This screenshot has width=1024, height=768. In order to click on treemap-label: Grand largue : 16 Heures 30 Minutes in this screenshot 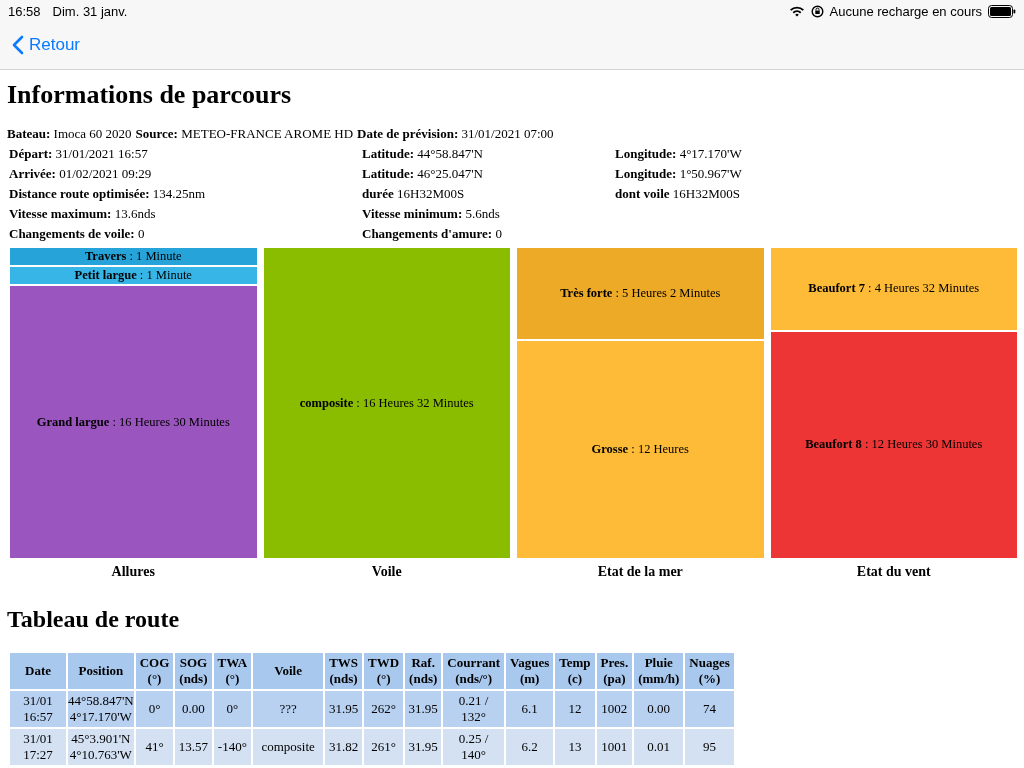, I will do `click(133, 422)`.